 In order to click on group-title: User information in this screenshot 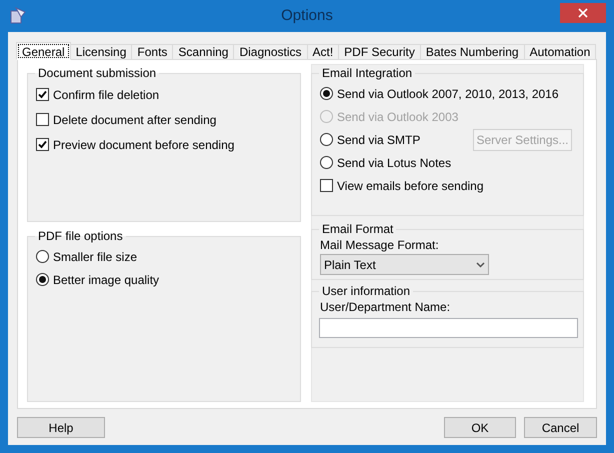, I will do `click(366, 291)`.